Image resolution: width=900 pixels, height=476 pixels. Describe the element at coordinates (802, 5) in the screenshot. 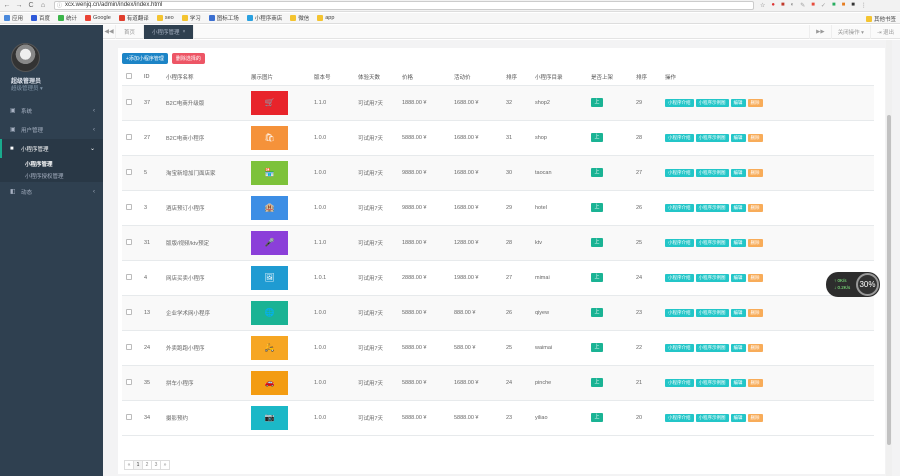

I see `extension-icon: ✎` at that location.